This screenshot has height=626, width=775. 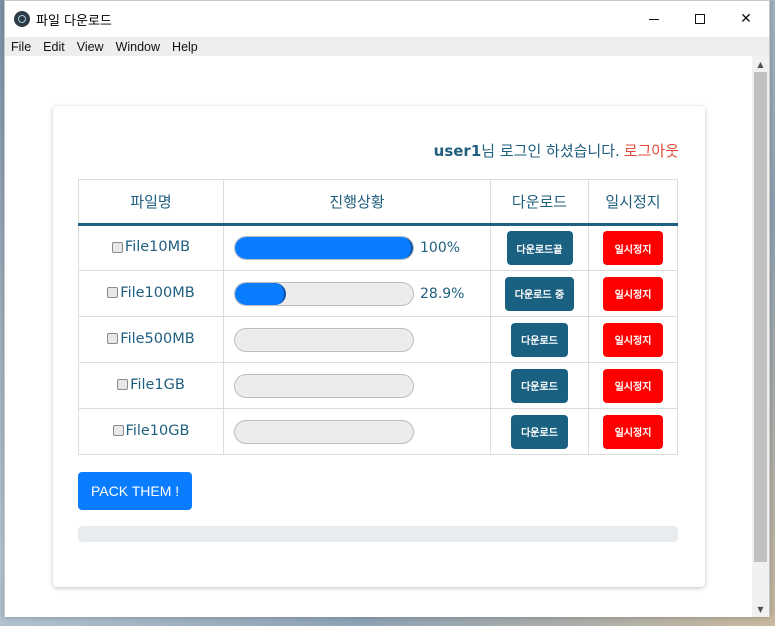 I want to click on header-filename: 파일명, so click(x=151, y=202).